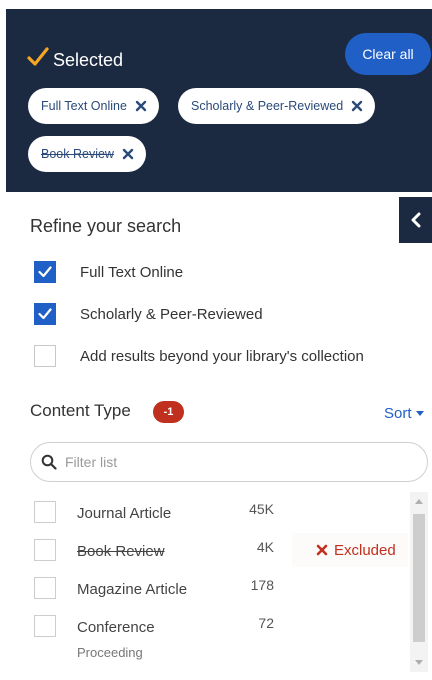 This screenshot has height=680, width=432. I want to click on refine-option-full-text-online: Full Text Online, so click(108, 272).